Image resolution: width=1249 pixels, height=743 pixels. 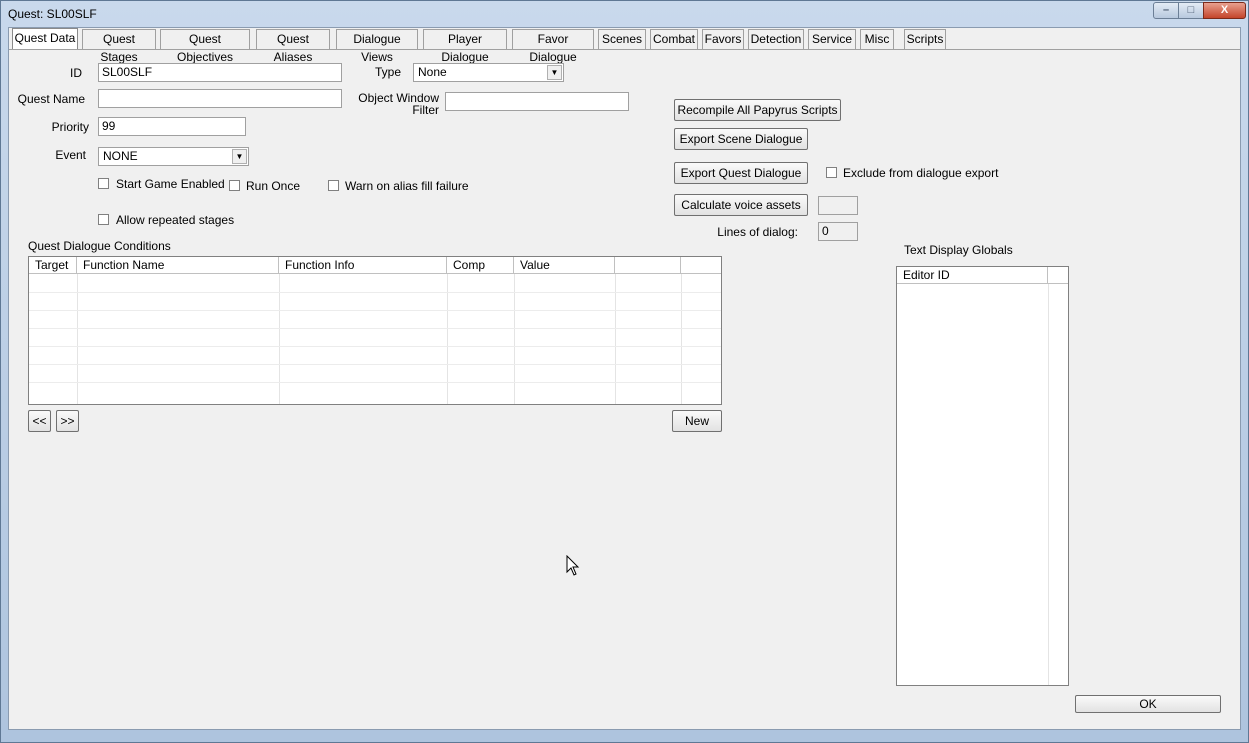 I want to click on id-label: ID, so click(x=76, y=73).